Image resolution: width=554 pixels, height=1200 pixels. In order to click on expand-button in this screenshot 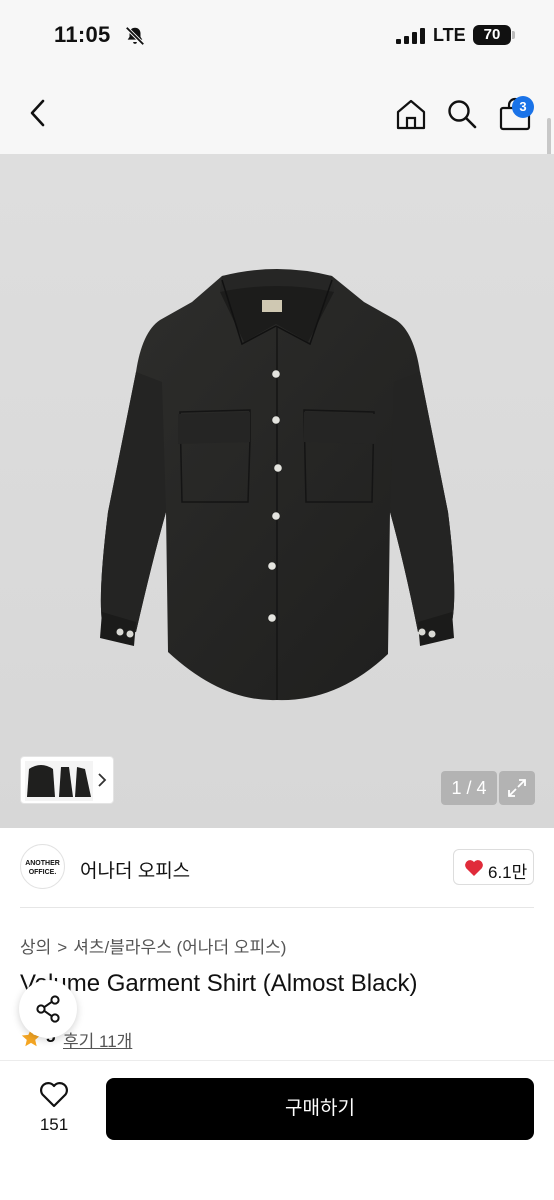, I will do `click(517, 788)`.